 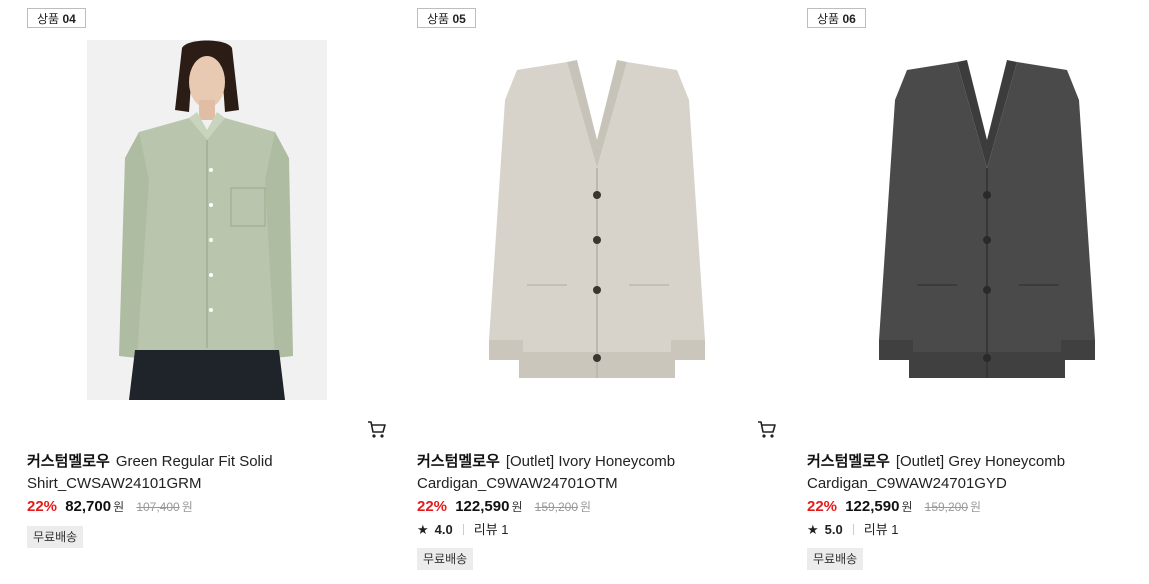 What do you see at coordinates (836, 18) in the screenshot?
I see `product-number-tag: 상품 06` at bounding box center [836, 18].